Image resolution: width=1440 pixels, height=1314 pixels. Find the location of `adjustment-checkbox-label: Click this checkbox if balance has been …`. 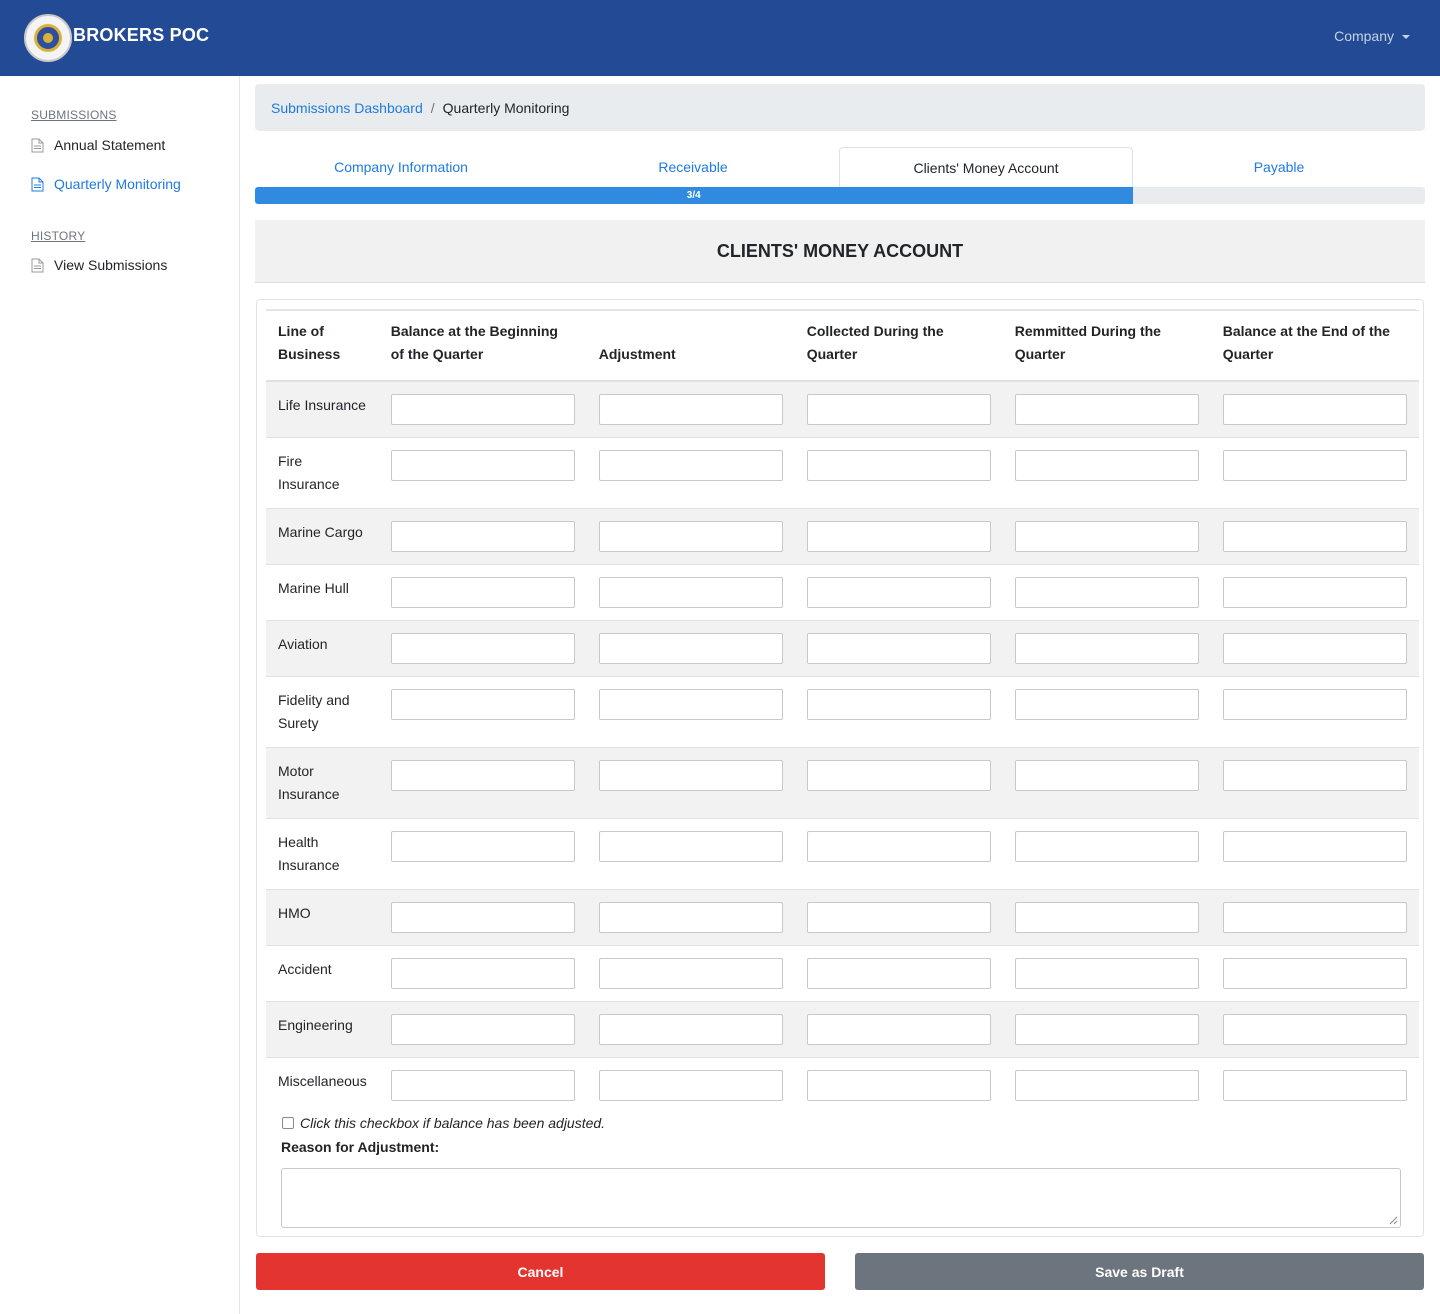

adjustment-checkbox-label: Click this checkbox if balance has been … is located at coordinates (453, 1123).